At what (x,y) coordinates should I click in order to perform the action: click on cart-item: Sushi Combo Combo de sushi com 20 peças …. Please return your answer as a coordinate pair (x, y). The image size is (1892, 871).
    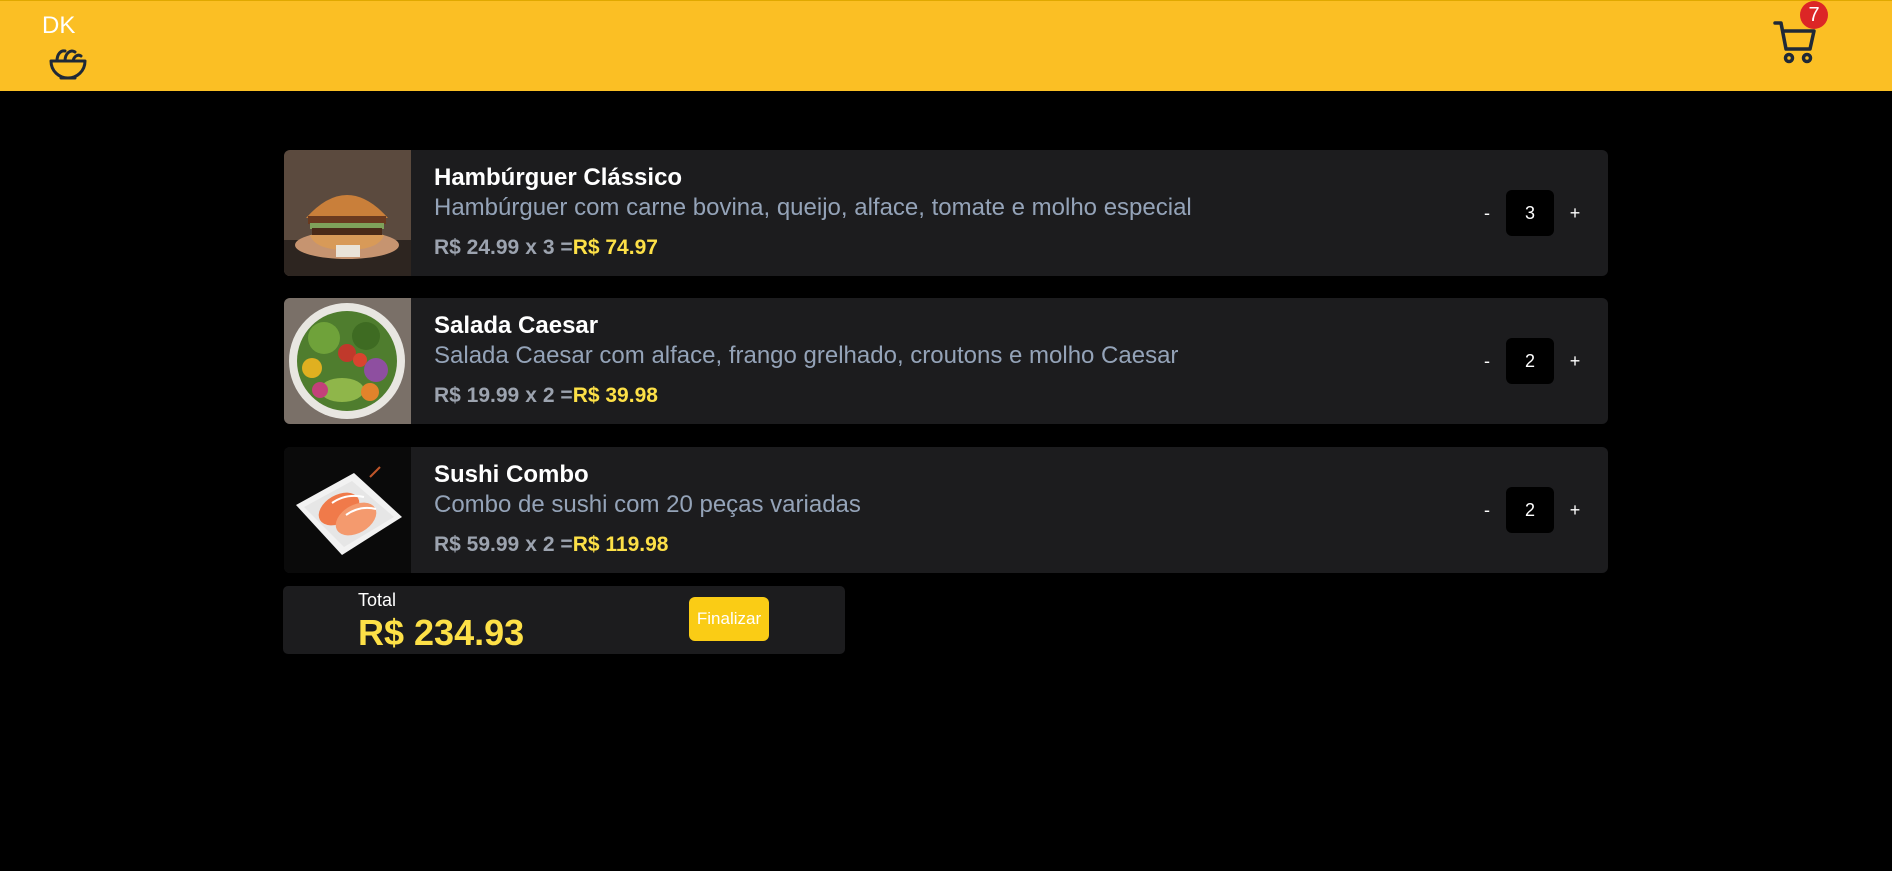
    Looking at the image, I should click on (946, 510).